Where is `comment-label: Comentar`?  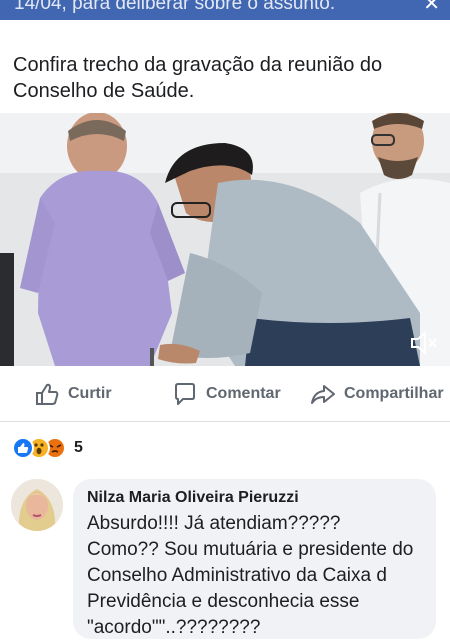 comment-label: Comentar is located at coordinates (243, 393).